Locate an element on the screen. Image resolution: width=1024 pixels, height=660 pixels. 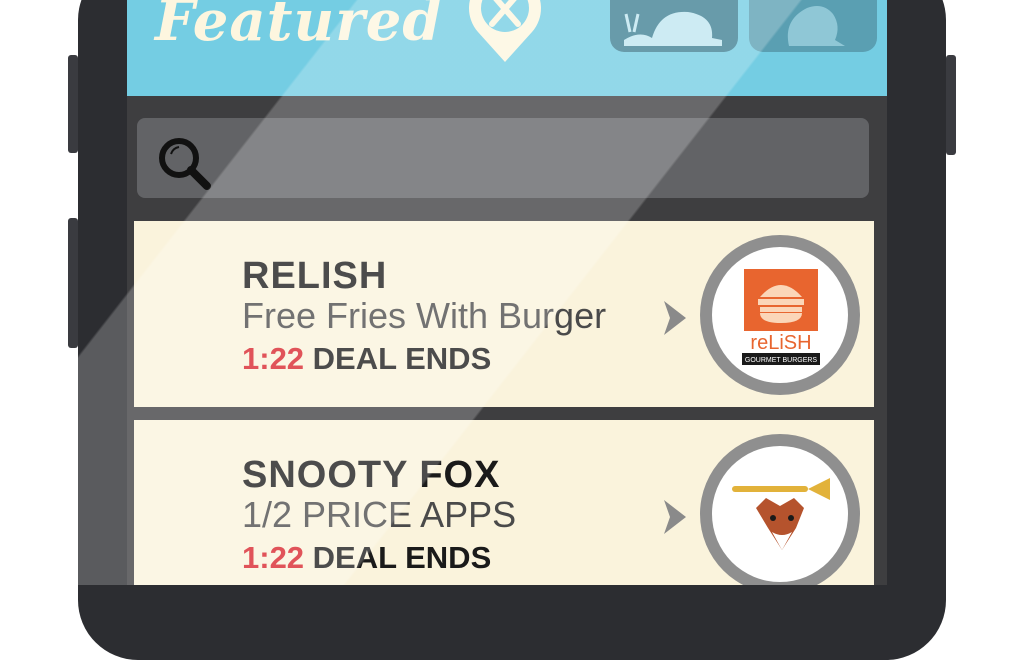
volume-down-button is located at coordinates (73, 283).